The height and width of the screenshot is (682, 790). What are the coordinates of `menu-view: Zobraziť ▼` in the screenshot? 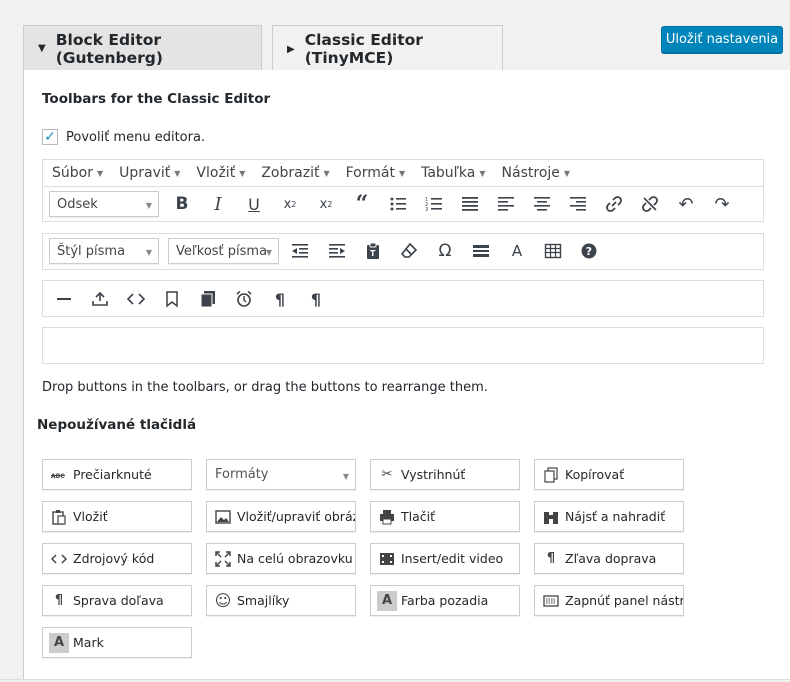 It's located at (295, 173).